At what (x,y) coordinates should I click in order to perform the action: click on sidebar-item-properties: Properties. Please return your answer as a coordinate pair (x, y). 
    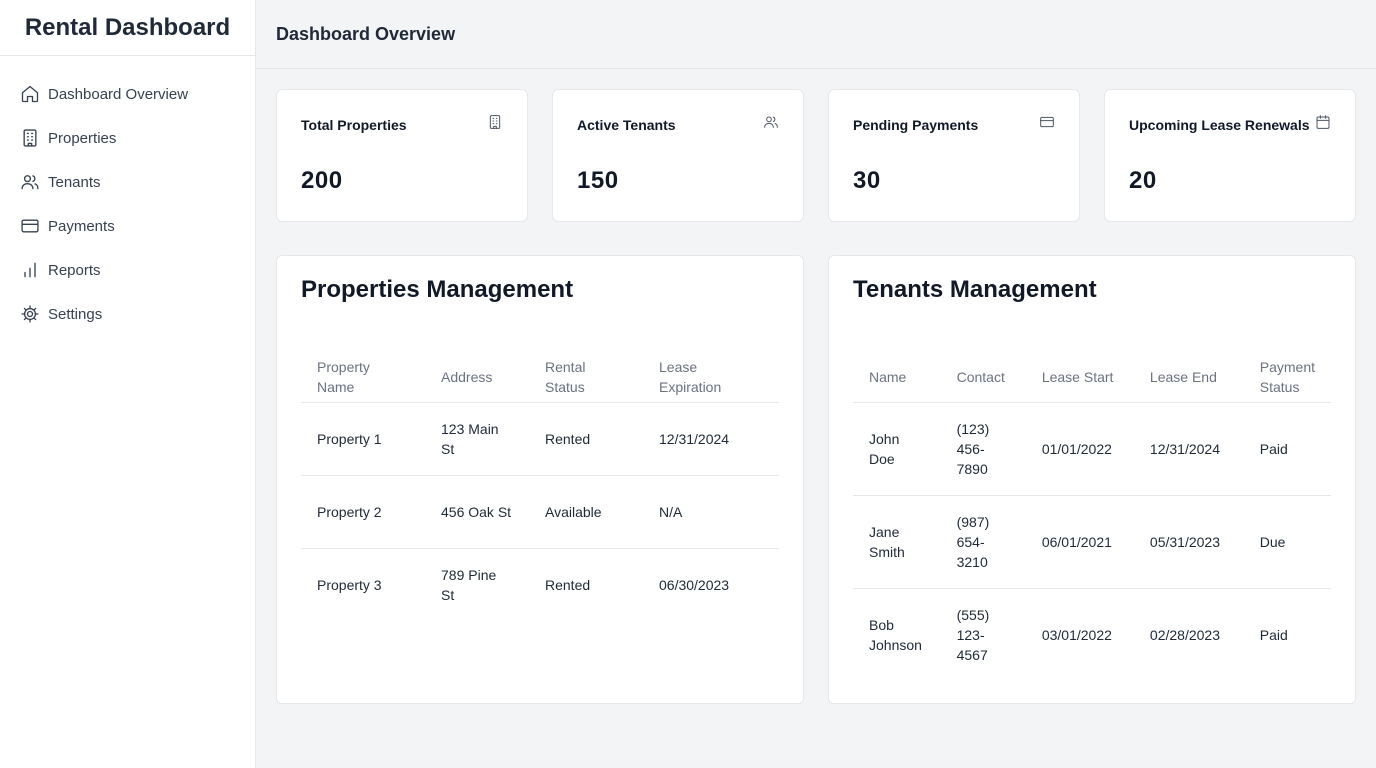
    Looking at the image, I should click on (127, 138).